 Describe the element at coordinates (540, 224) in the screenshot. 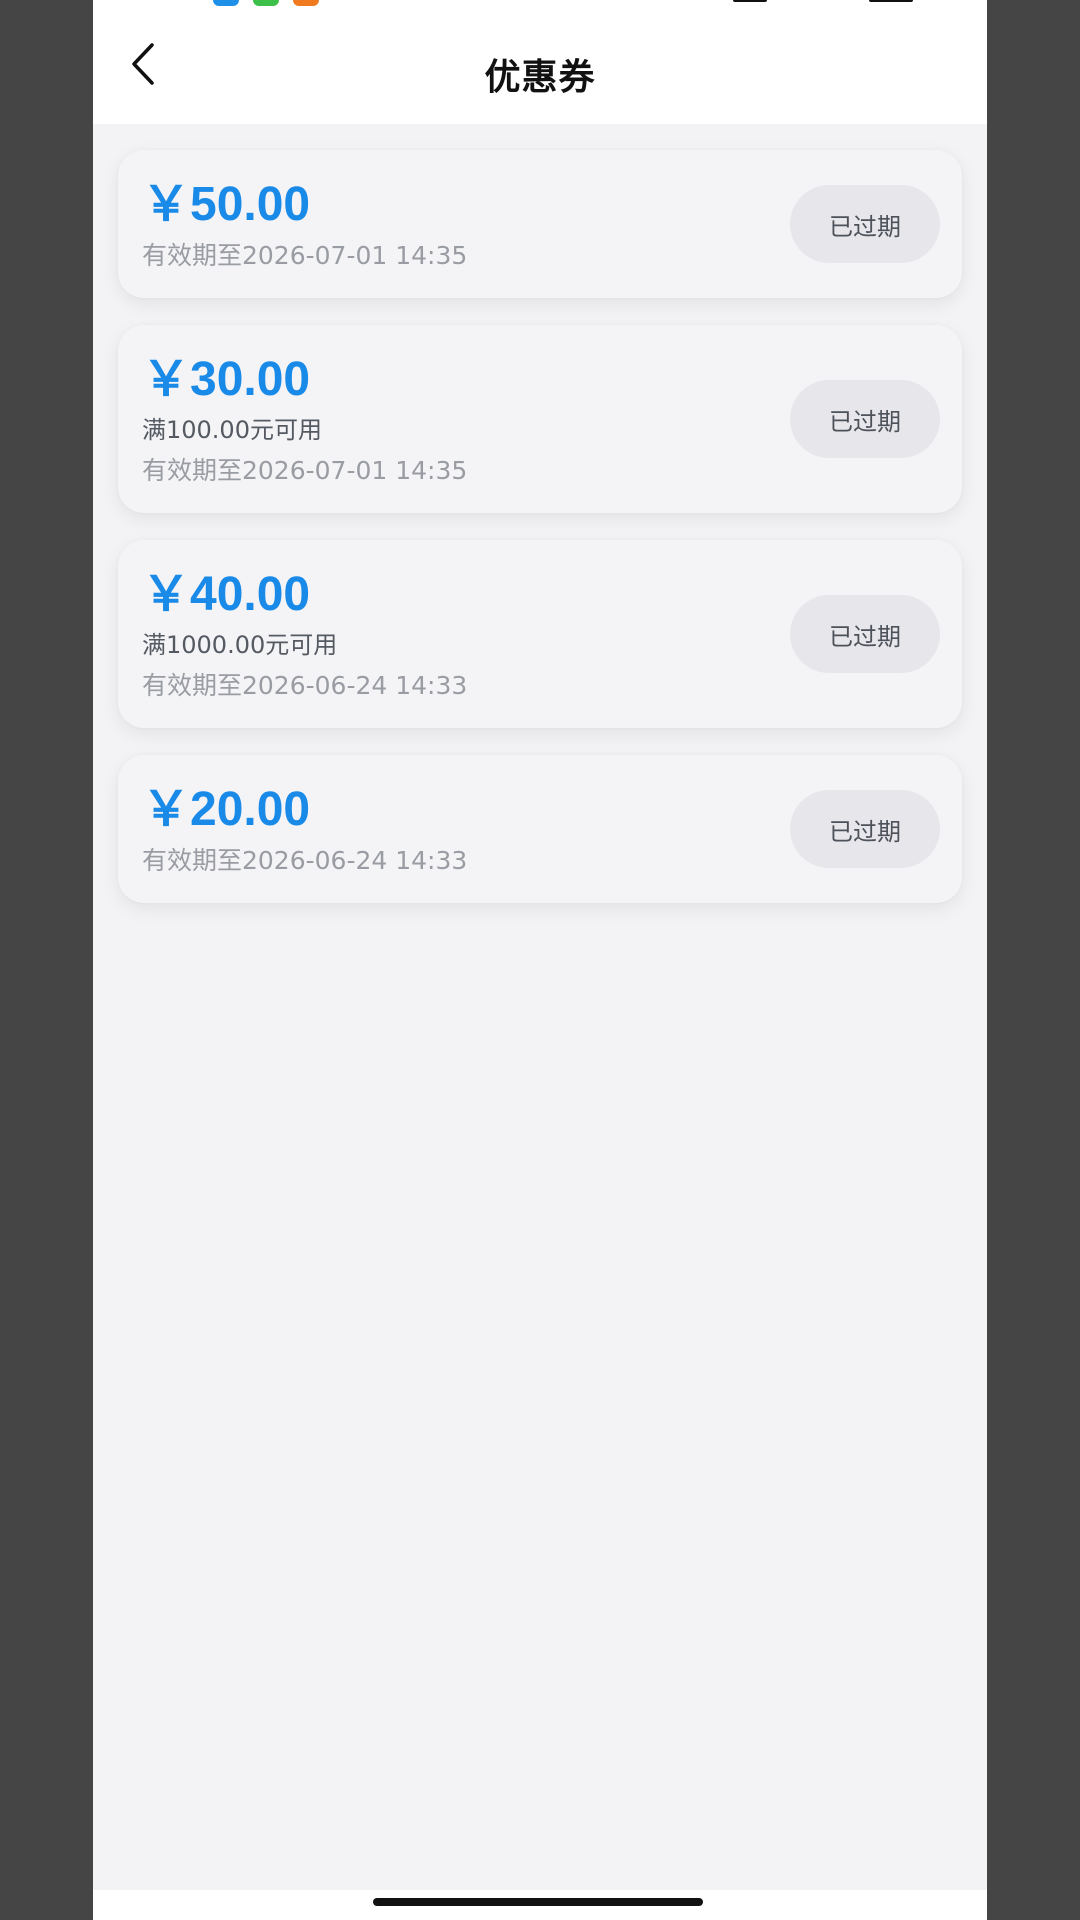

I see `coupon-card: ￥50.00 有效期至2026-07-01 14:35 已过期` at that location.